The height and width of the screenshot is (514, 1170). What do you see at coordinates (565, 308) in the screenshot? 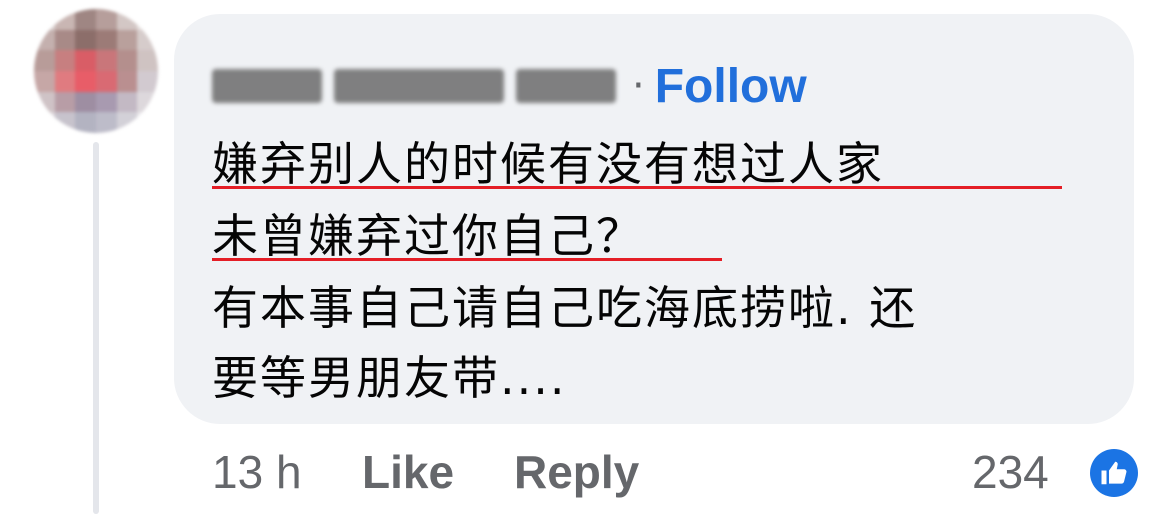
I see `comment-line-3: 有本事自己请自己吃海底捞啦. 还` at bounding box center [565, 308].